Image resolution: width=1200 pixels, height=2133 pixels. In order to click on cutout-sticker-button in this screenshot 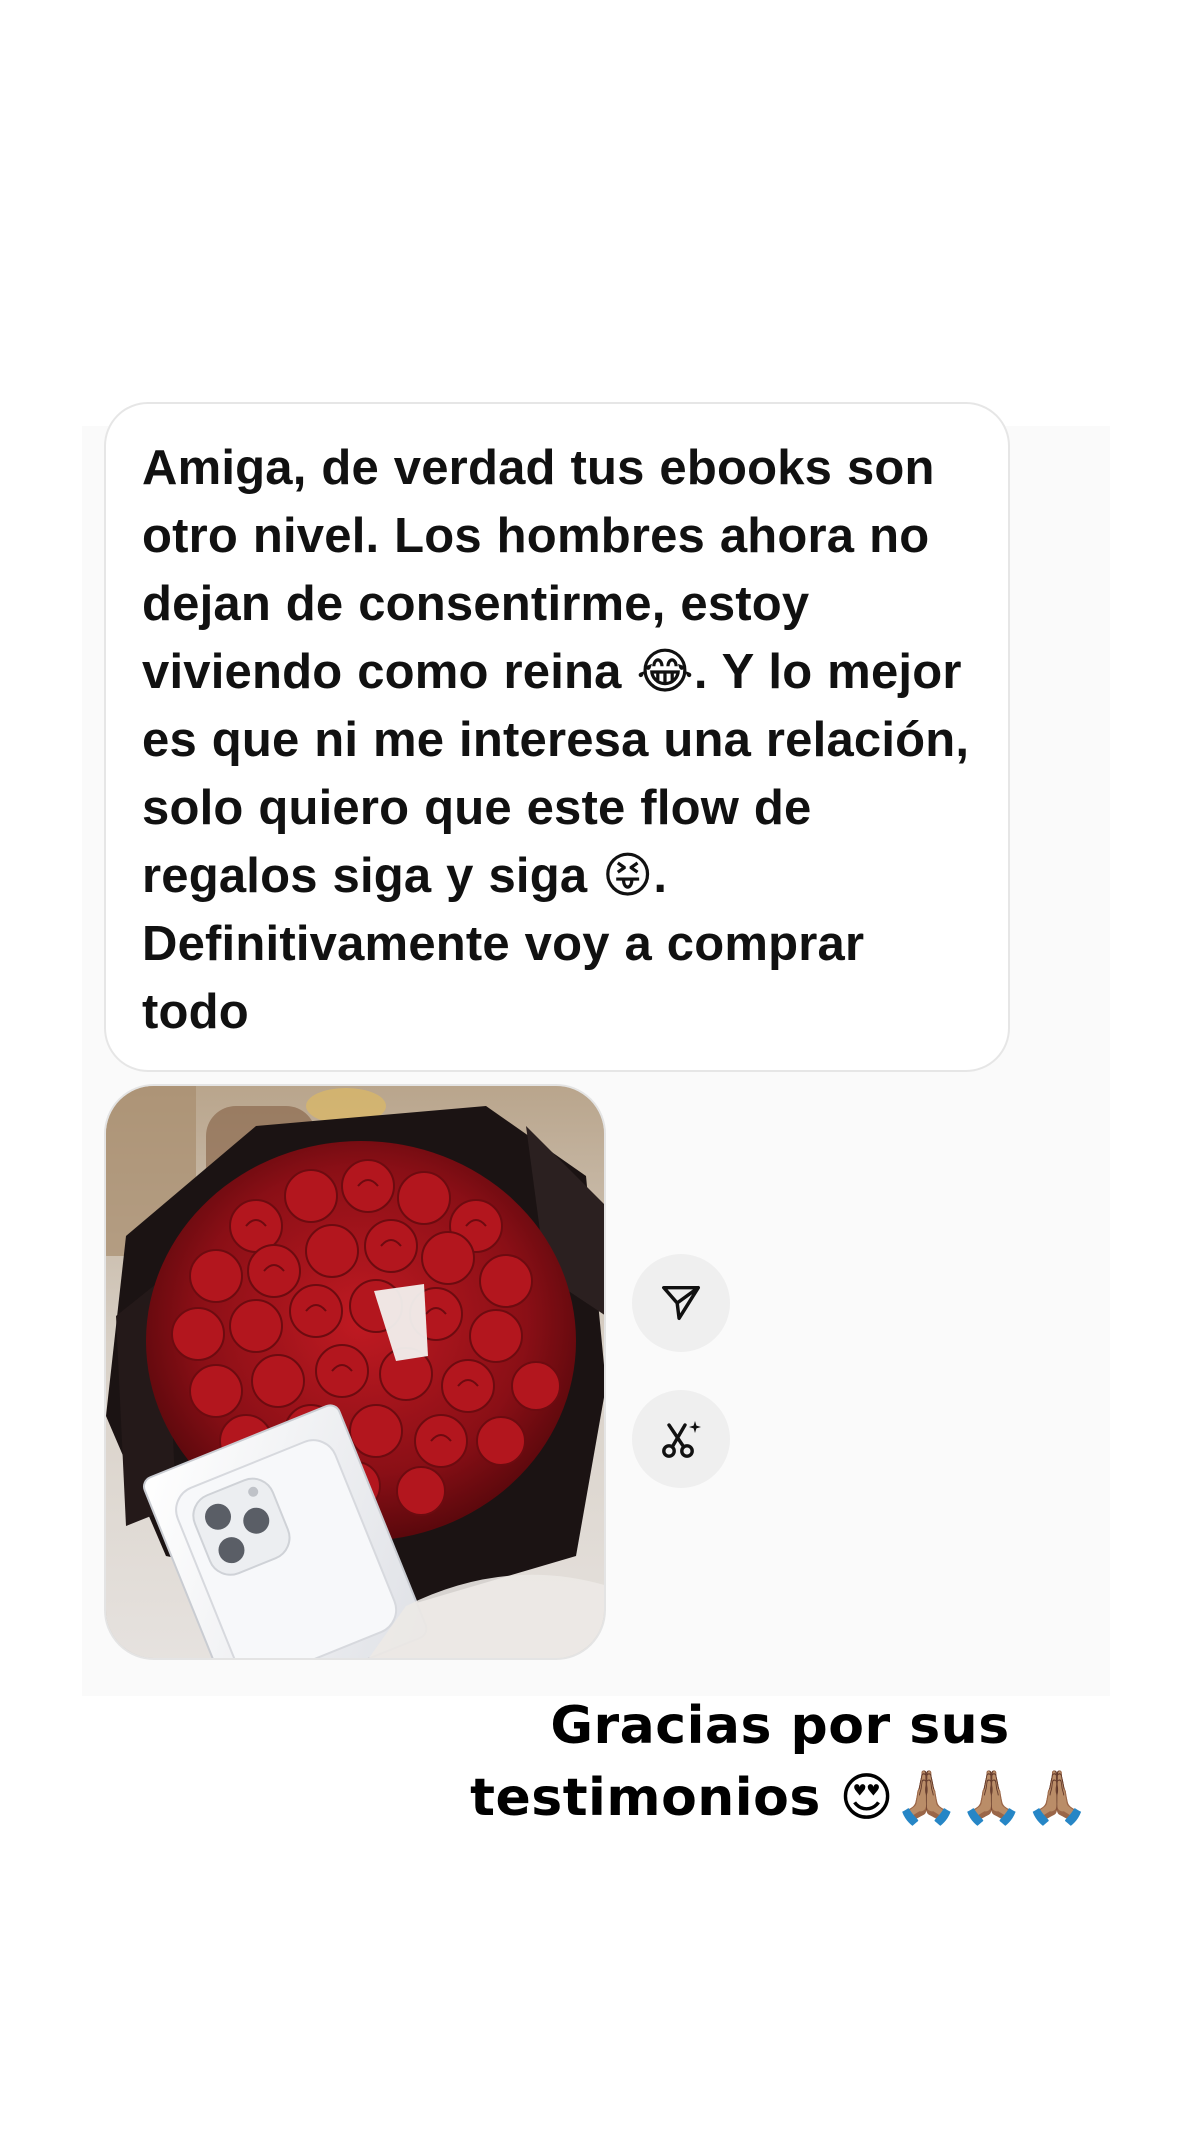, I will do `click(681, 1439)`.